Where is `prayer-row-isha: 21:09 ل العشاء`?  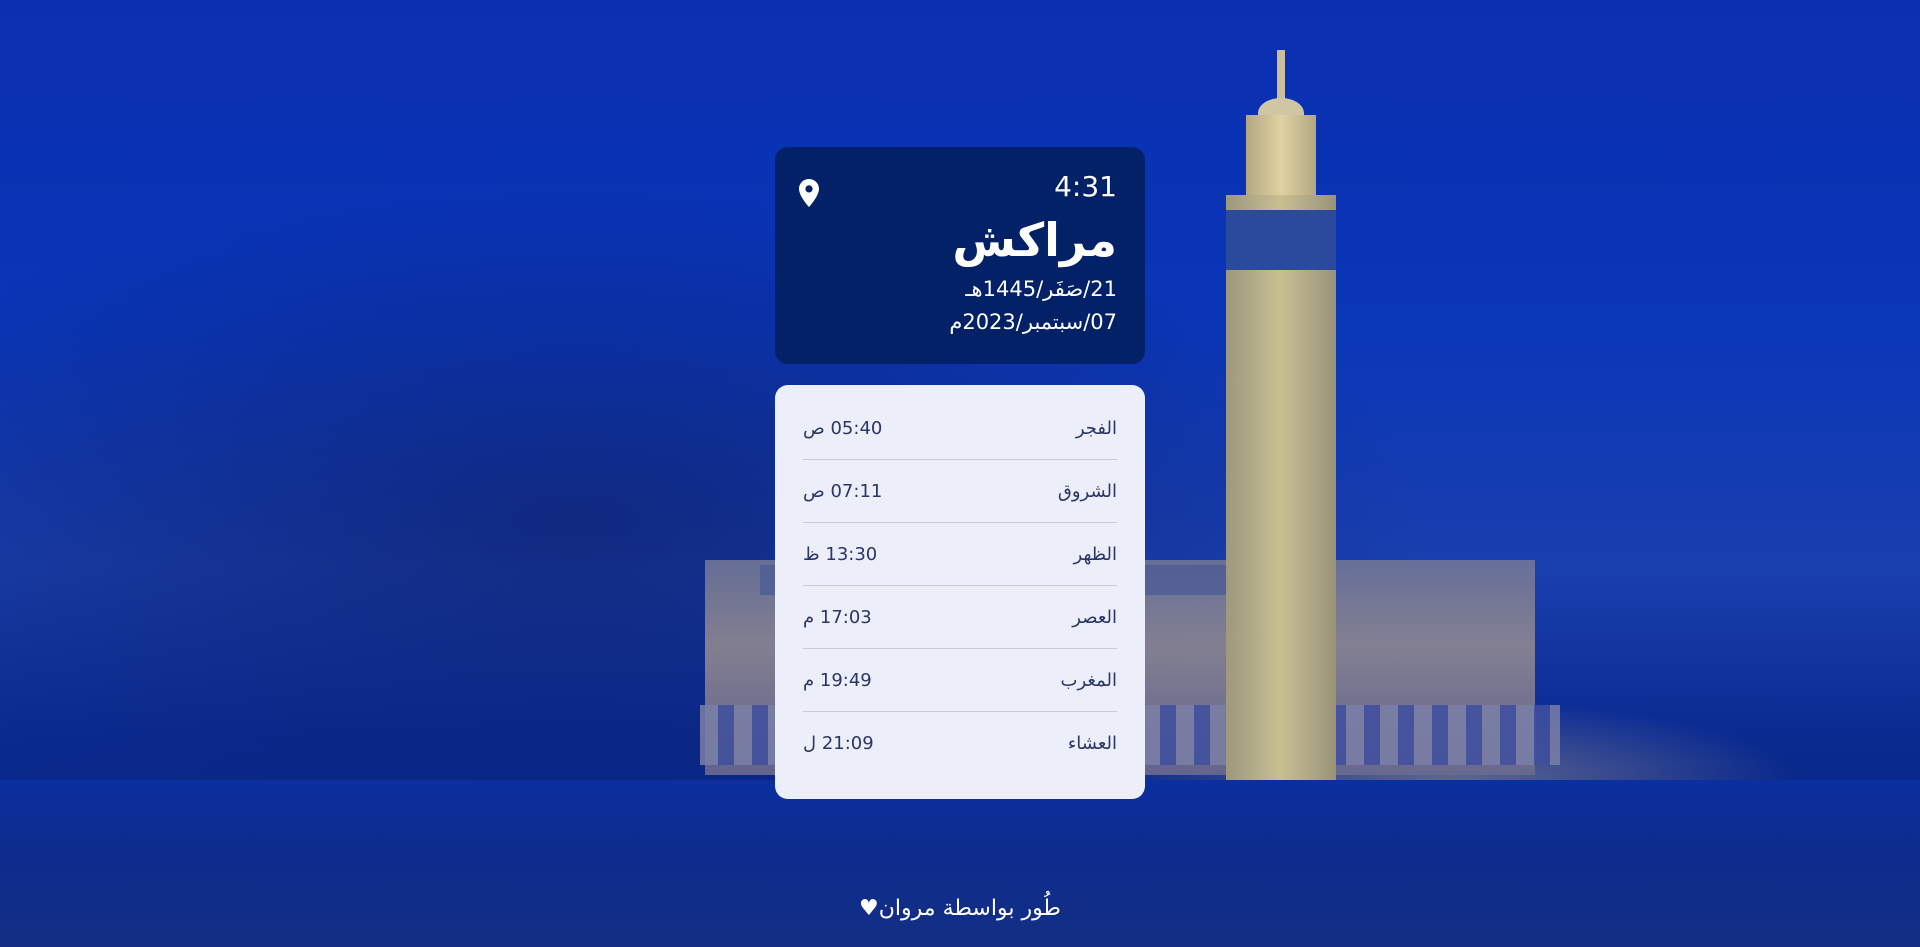 prayer-row-isha: 21:09 ل العشاء is located at coordinates (960, 743).